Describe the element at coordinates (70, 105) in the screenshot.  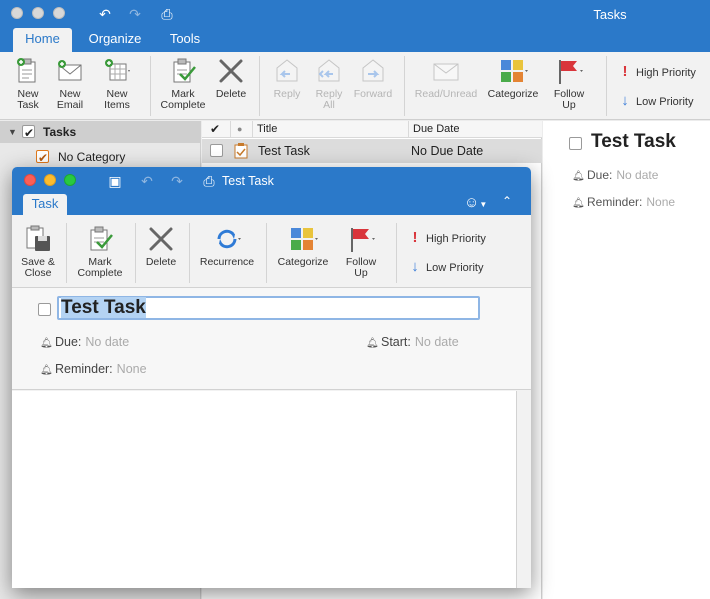
I see `new-email-label-2: Email` at that location.